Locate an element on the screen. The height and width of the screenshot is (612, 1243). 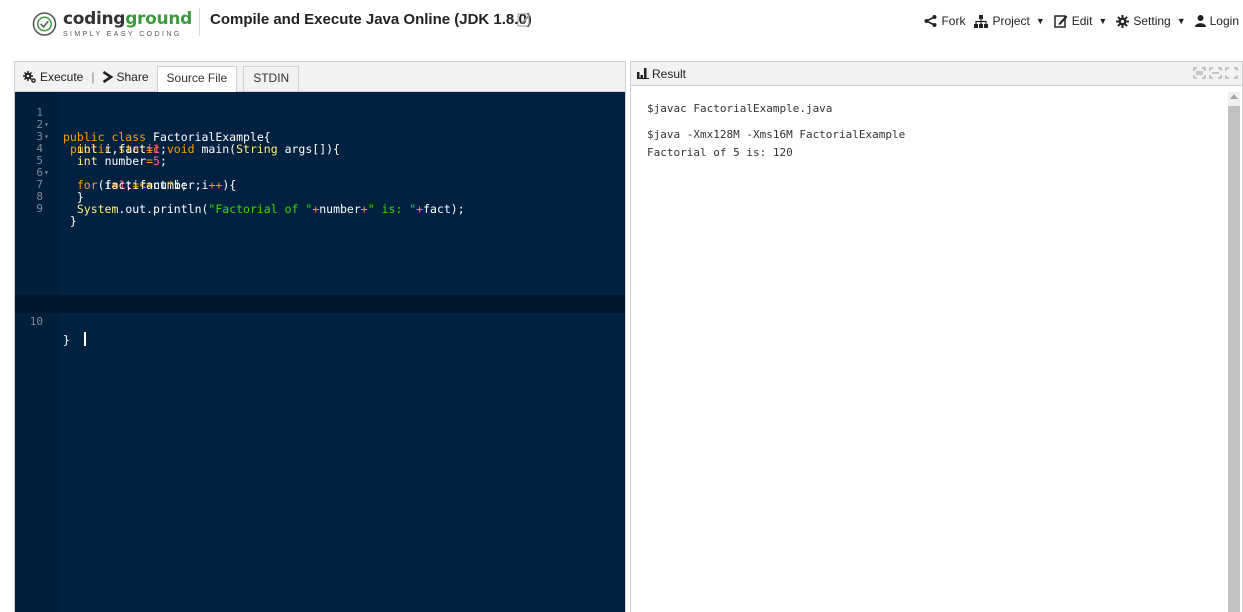
bar-chart-icon is located at coordinates (643, 73).